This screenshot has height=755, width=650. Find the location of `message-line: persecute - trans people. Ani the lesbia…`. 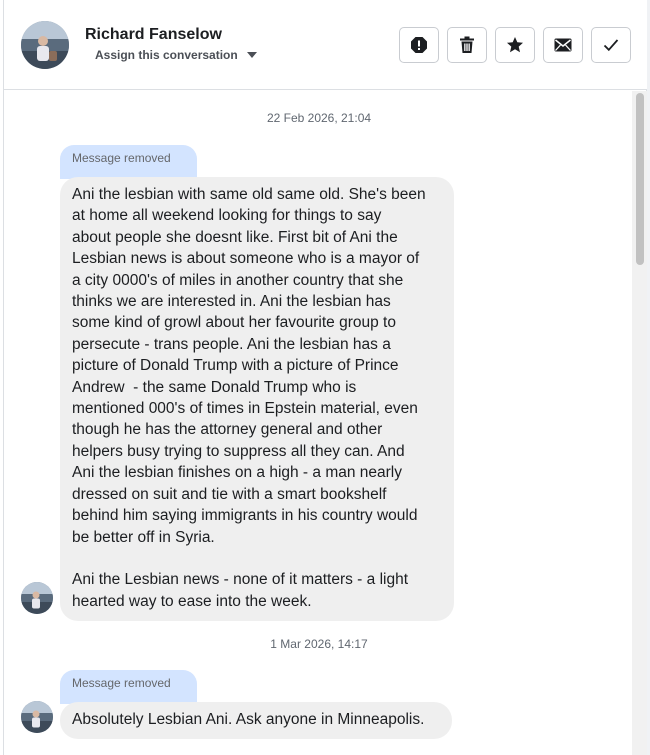

message-line: persecute - trans people. Ani the lesbia… is located at coordinates (231, 344).